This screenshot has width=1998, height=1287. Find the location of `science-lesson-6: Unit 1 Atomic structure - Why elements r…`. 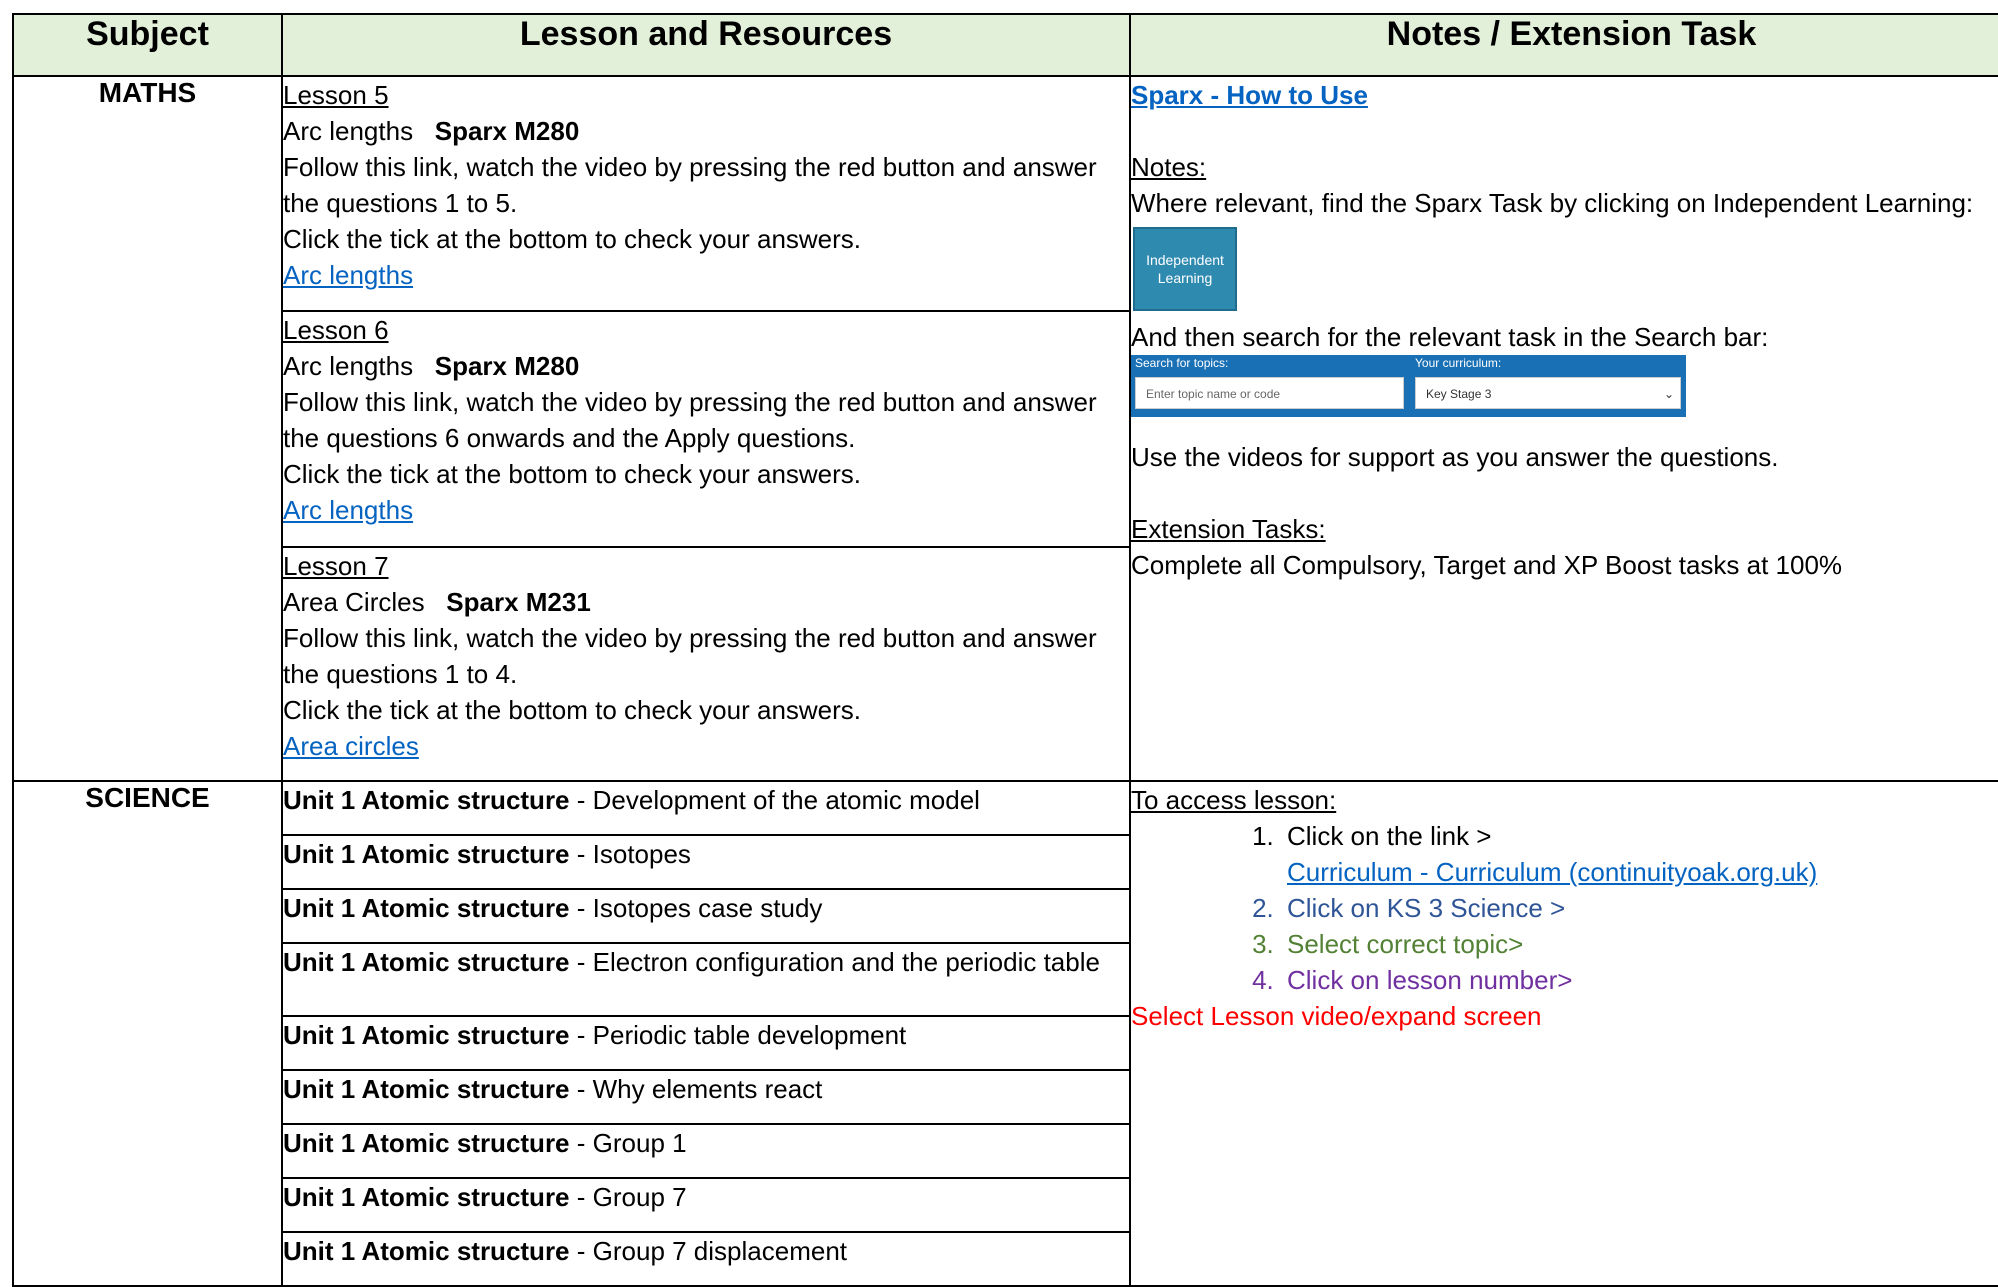

science-lesson-6: Unit 1 Atomic structure - Why elements r… is located at coordinates (706, 1097).